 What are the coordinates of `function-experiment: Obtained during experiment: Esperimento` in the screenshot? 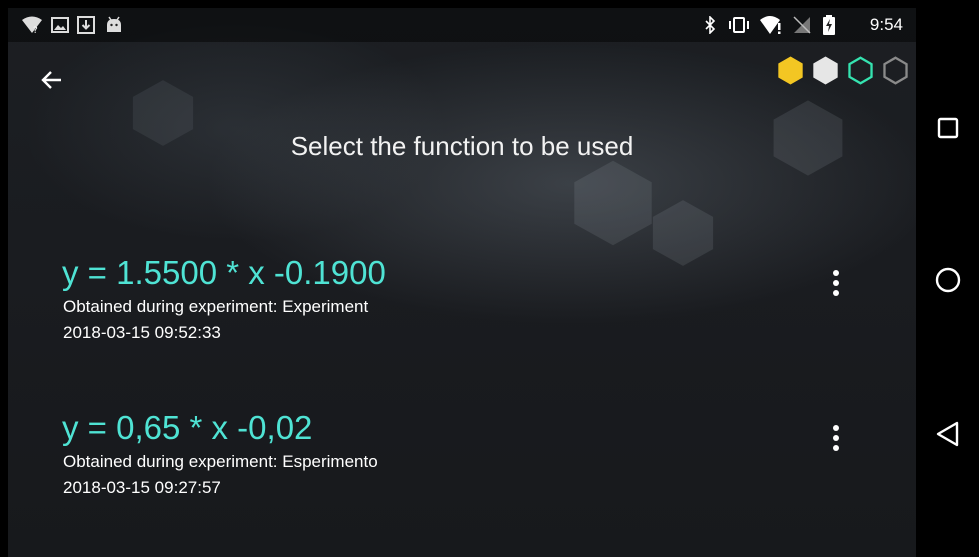 It's located at (220, 461).